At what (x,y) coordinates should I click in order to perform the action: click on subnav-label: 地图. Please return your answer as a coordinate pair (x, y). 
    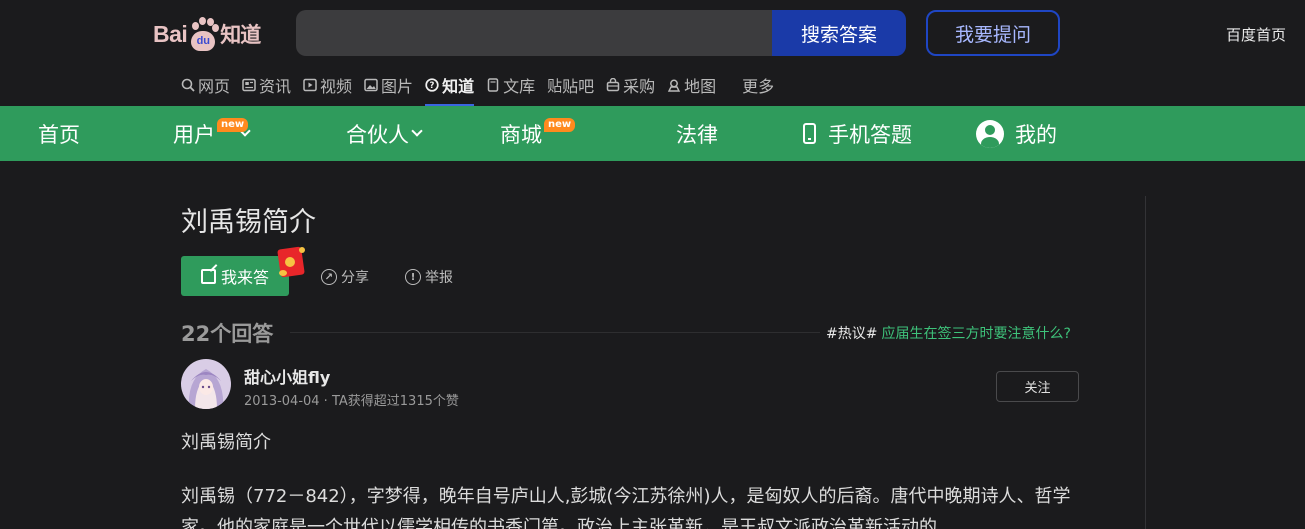
    Looking at the image, I should click on (700, 86).